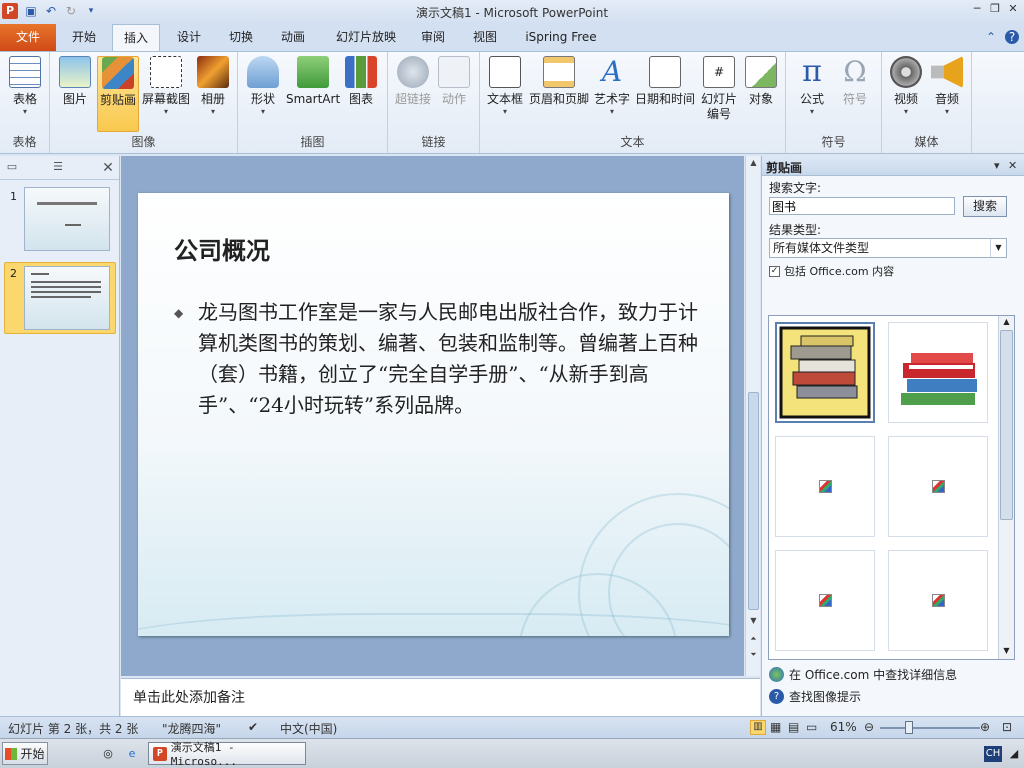 Image resolution: width=1024 pixels, height=768 pixels. Describe the element at coordinates (293, 37) in the screenshot. I see `tab-animations: 动画` at that location.